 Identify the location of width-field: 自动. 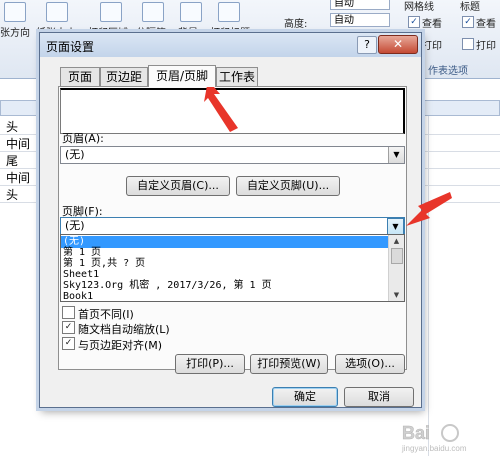
(360, 5).